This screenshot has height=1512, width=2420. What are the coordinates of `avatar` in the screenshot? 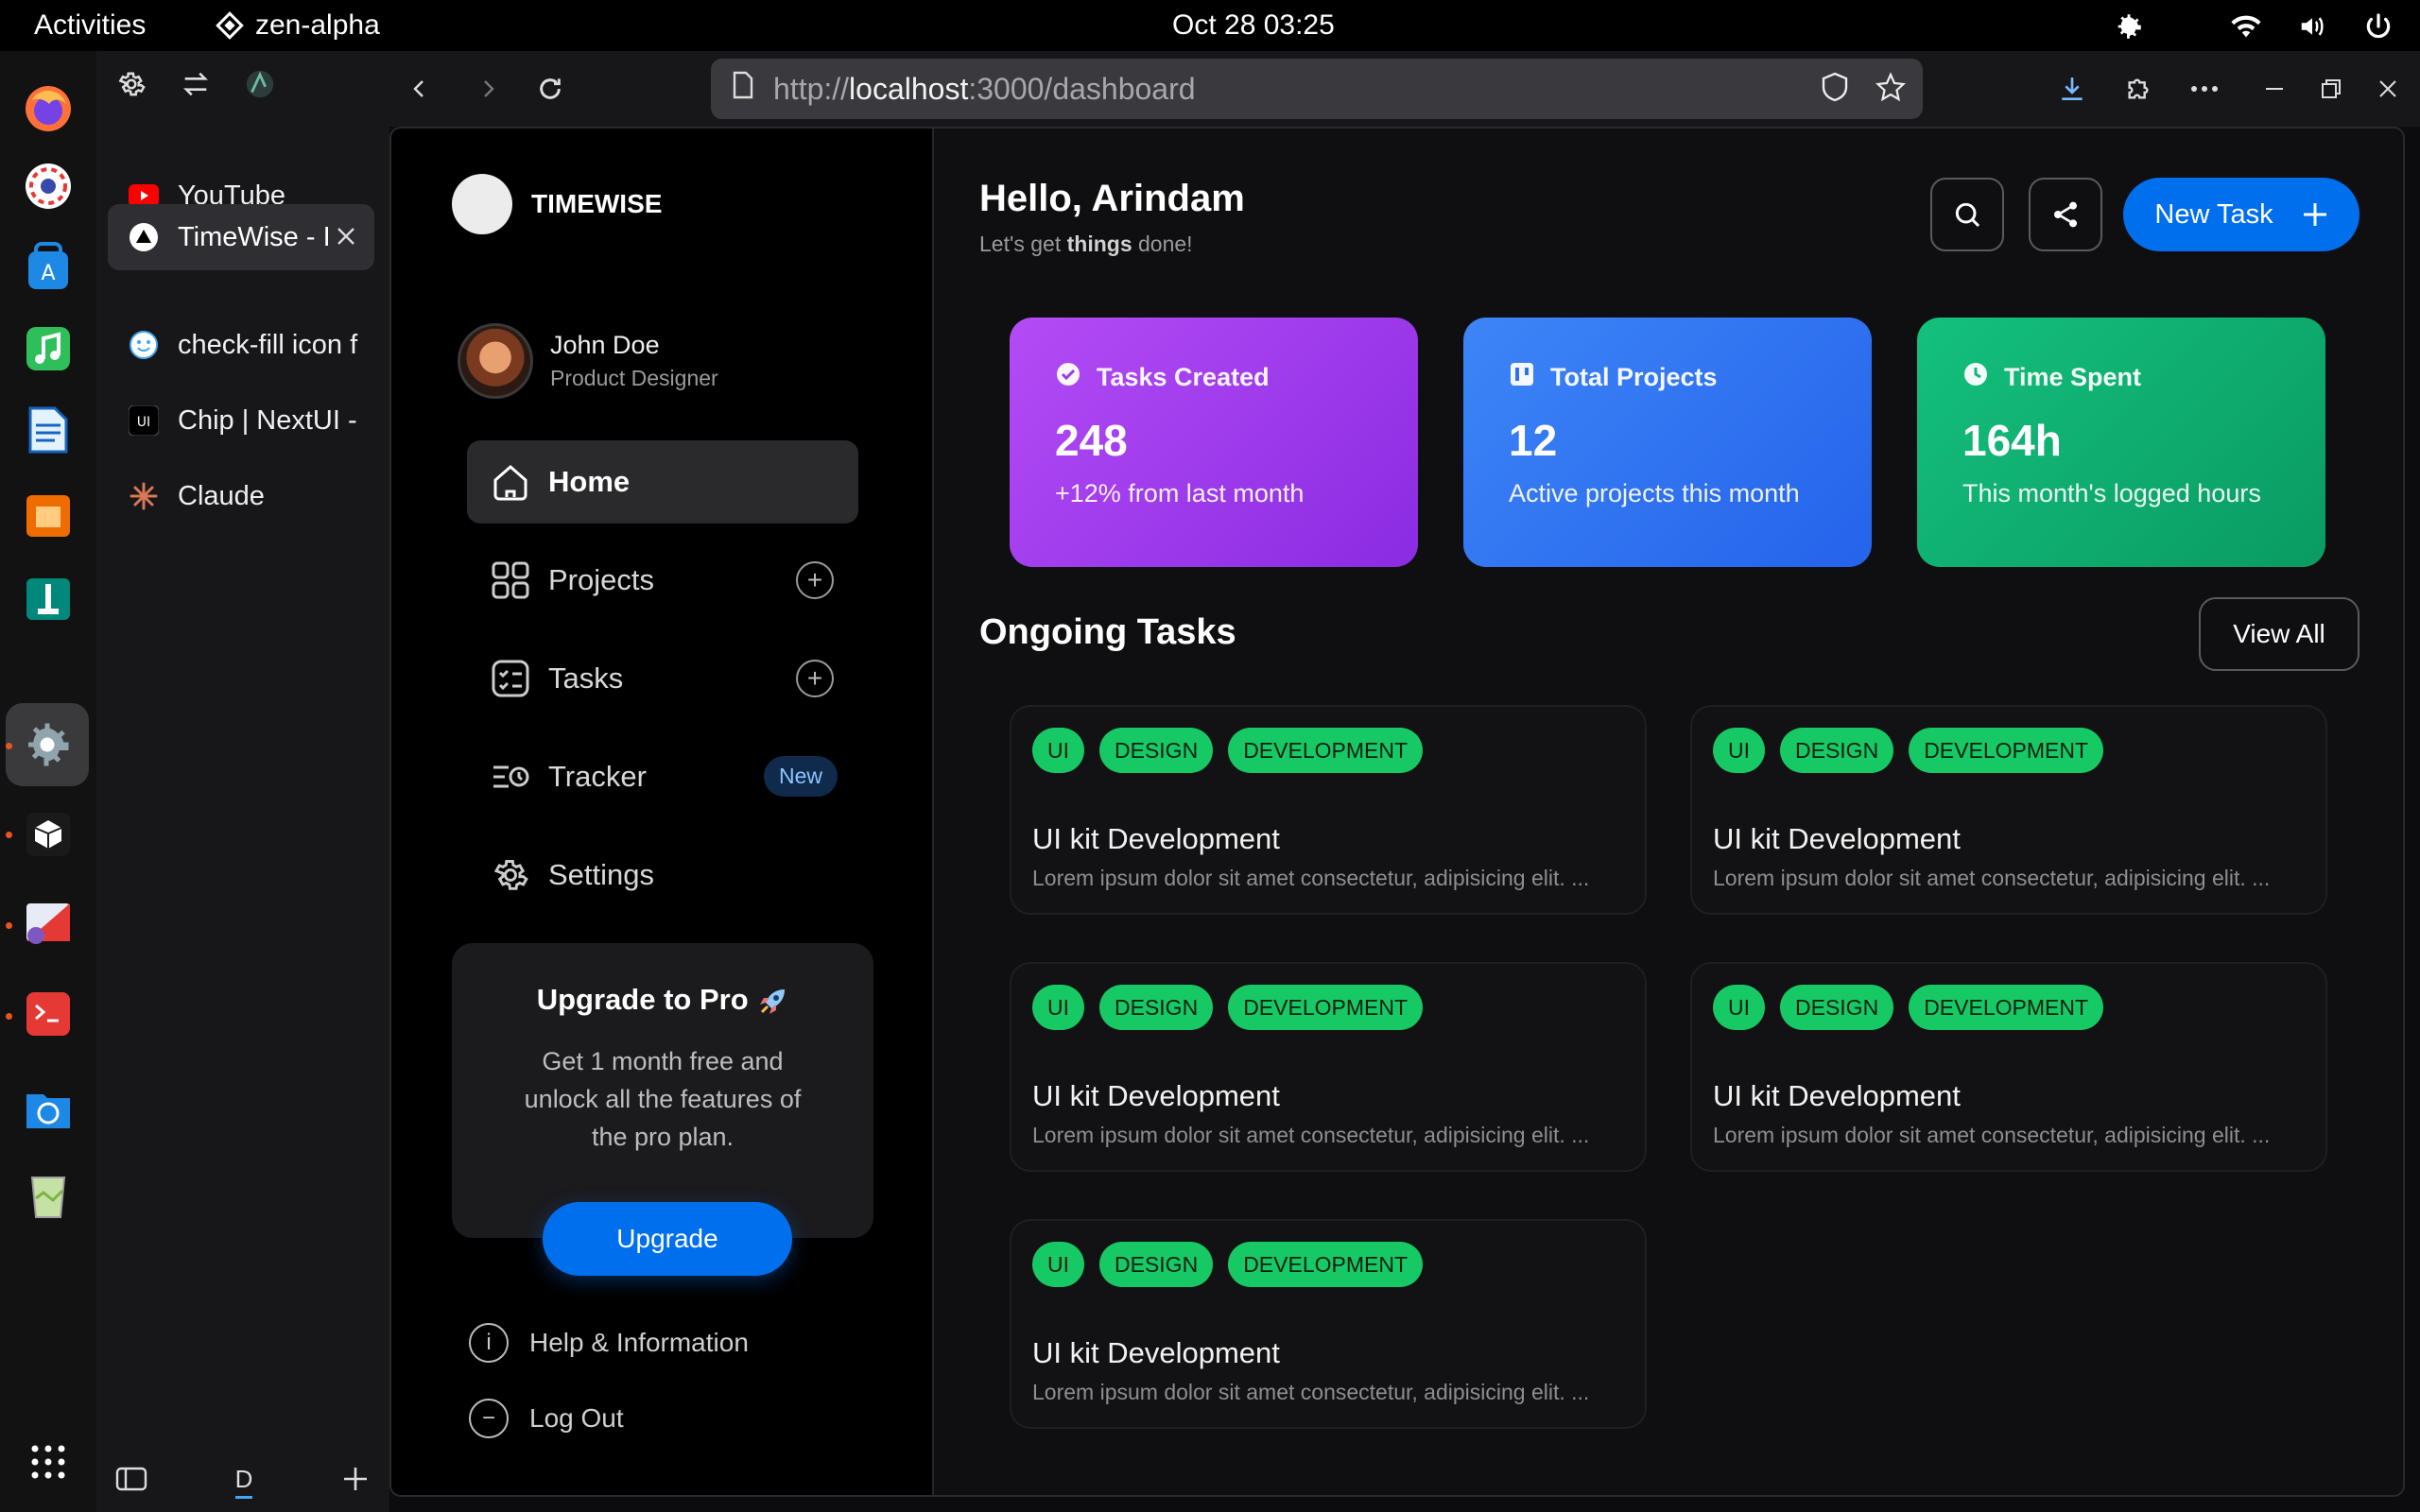 It's located at (495, 361).